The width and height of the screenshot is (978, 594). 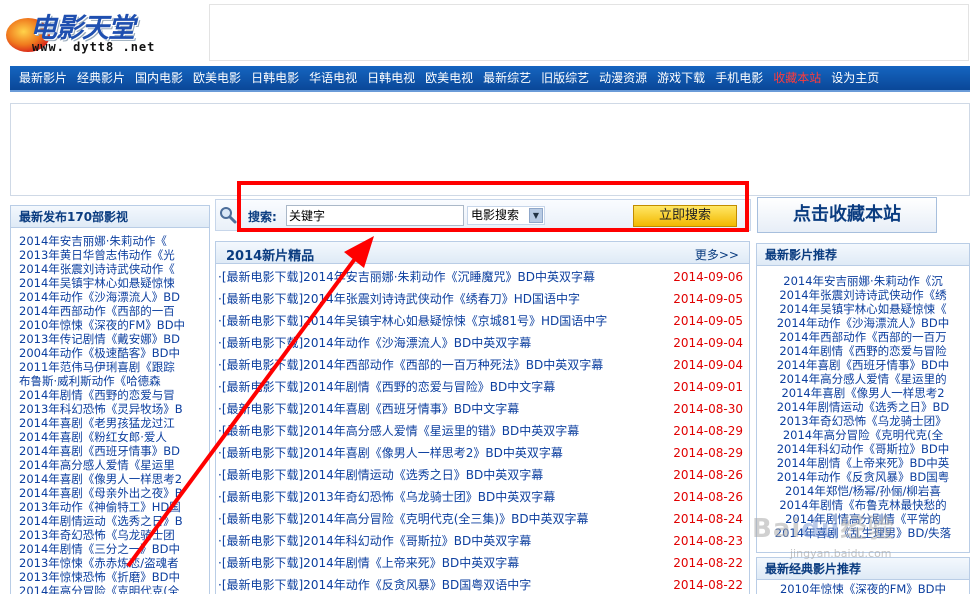 I want to click on site-logo: 电影天堂 www. dytt8 .net, so click(x=106, y=32).